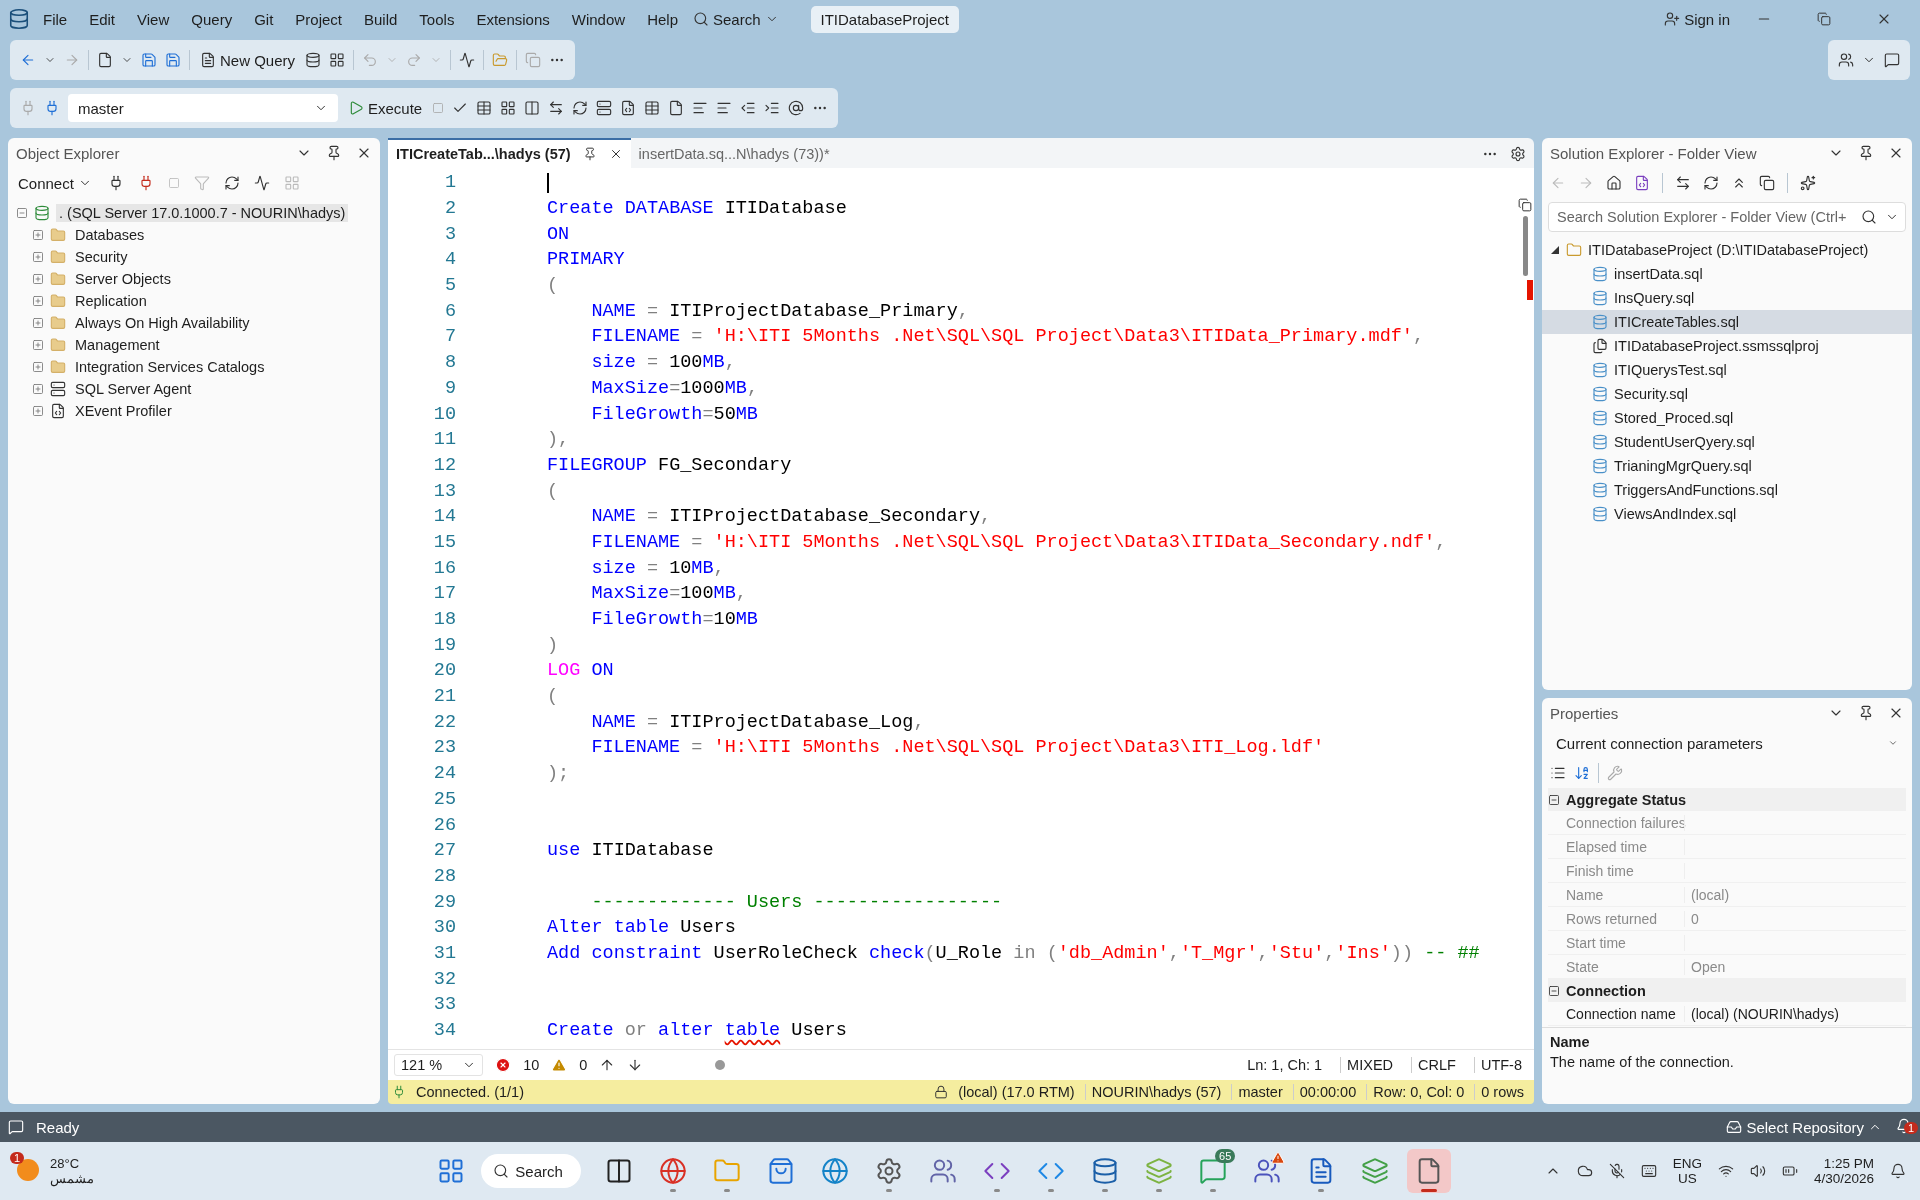  Describe the element at coordinates (1727, 466) in the screenshot. I see `file-row: TrianingMgrQuery.sql` at that location.